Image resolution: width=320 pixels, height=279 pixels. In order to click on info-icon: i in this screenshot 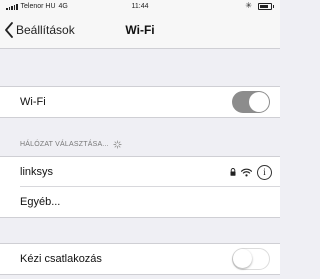, I will do `click(264, 172)`.